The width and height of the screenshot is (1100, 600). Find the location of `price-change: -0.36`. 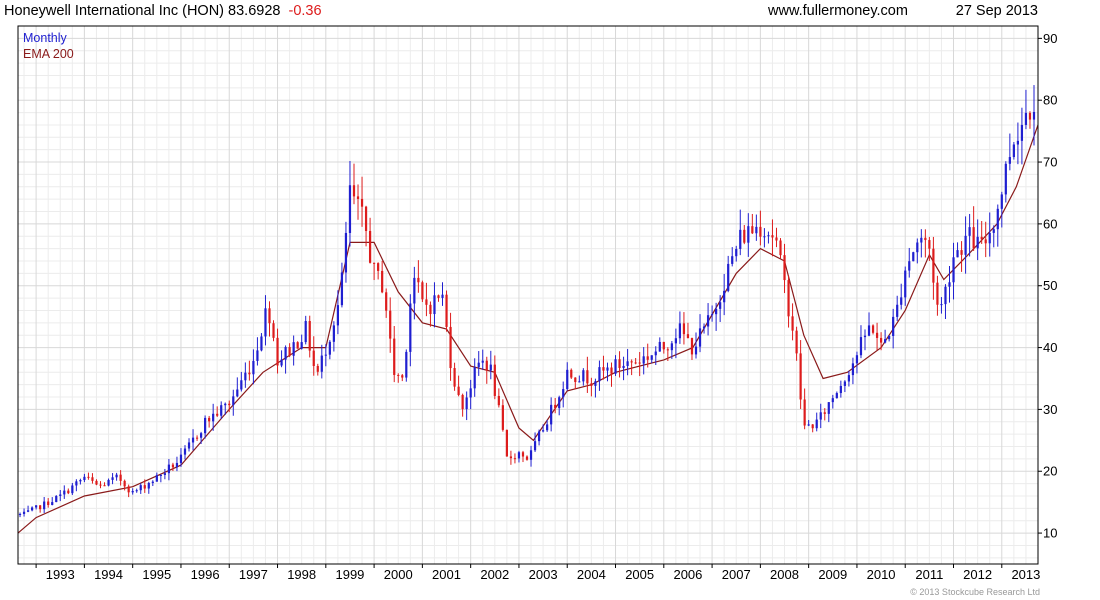

price-change: -0.36 is located at coordinates (304, 11).